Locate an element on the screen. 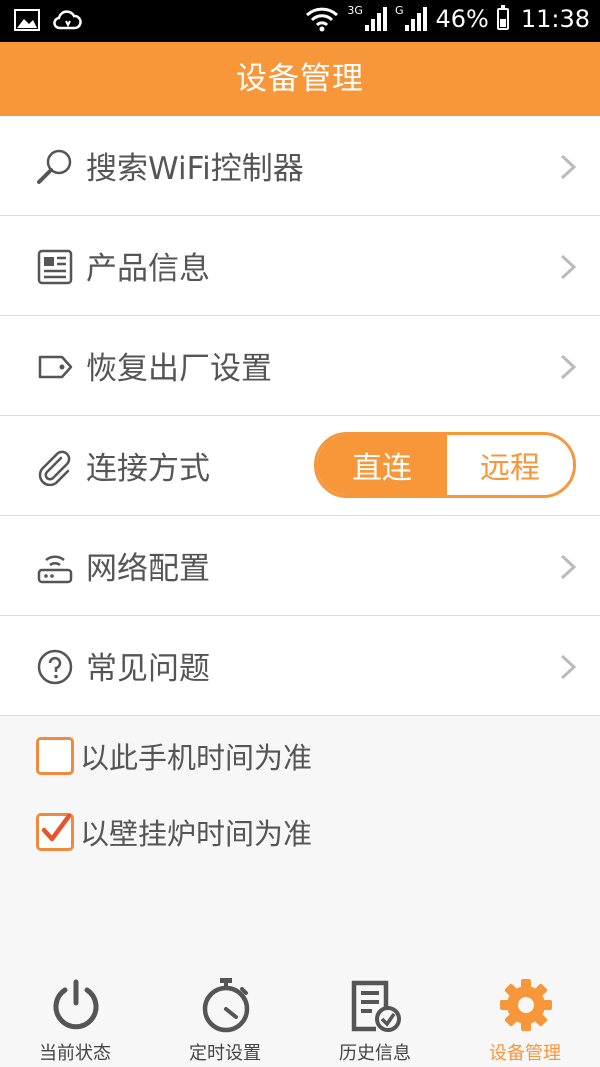 The height and width of the screenshot is (1067, 600). status-bar: 3G G 46% 11:38 is located at coordinates (300, 21).